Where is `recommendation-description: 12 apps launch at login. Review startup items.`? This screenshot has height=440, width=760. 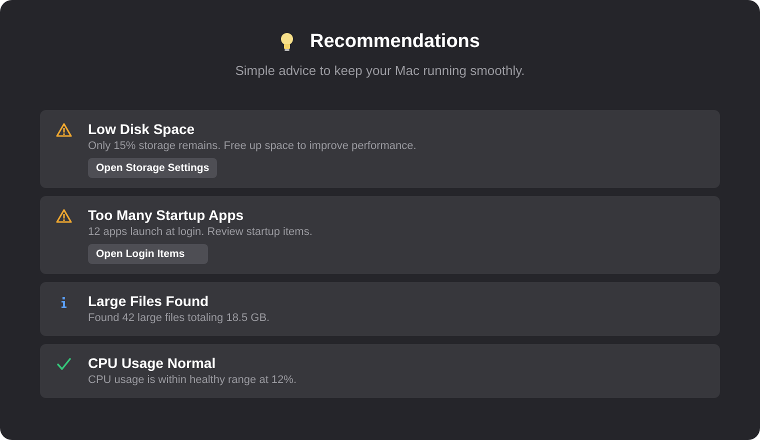 recommendation-description: 12 apps launch at login. Review startup items. is located at coordinates (200, 232).